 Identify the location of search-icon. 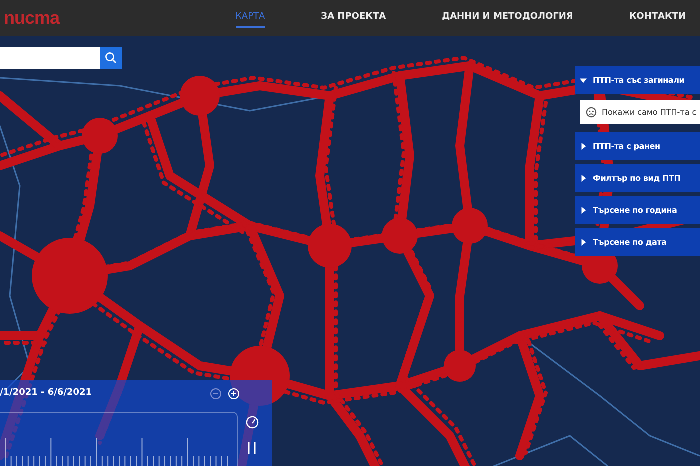
(111, 58).